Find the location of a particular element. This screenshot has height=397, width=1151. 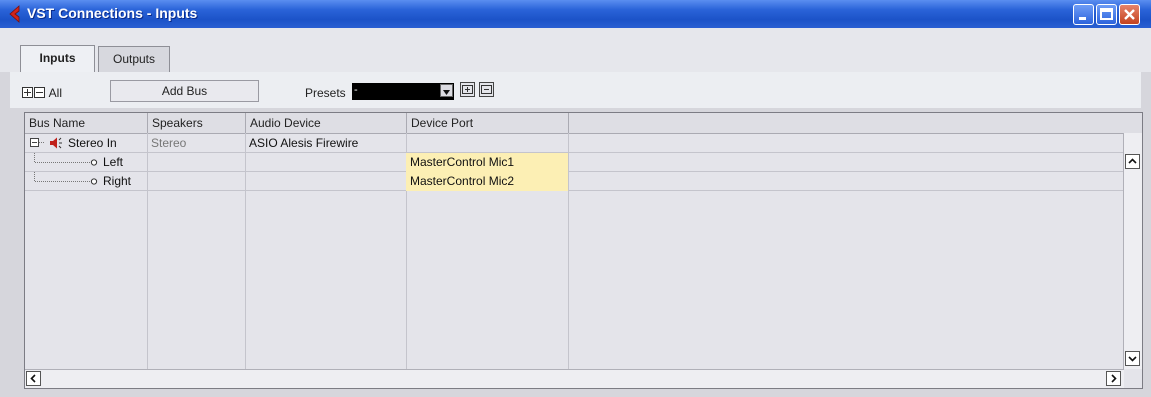

minimize-icon is located at coordinates (1082, 18).